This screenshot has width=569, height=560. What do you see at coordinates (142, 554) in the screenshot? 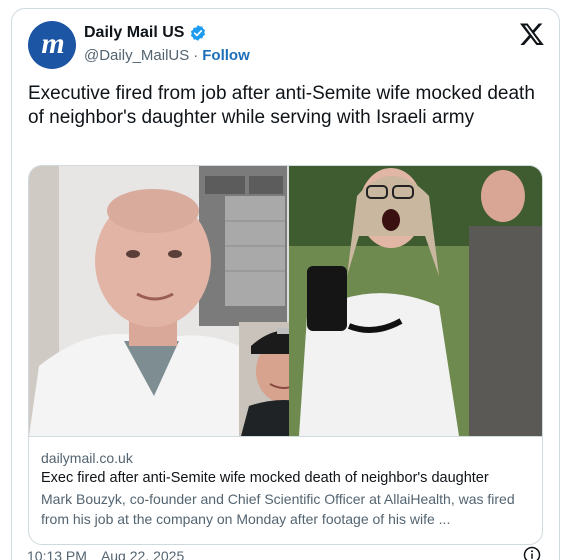
I see `tweet-date: Aug 22, 2025` at bounding box center [142, 554].